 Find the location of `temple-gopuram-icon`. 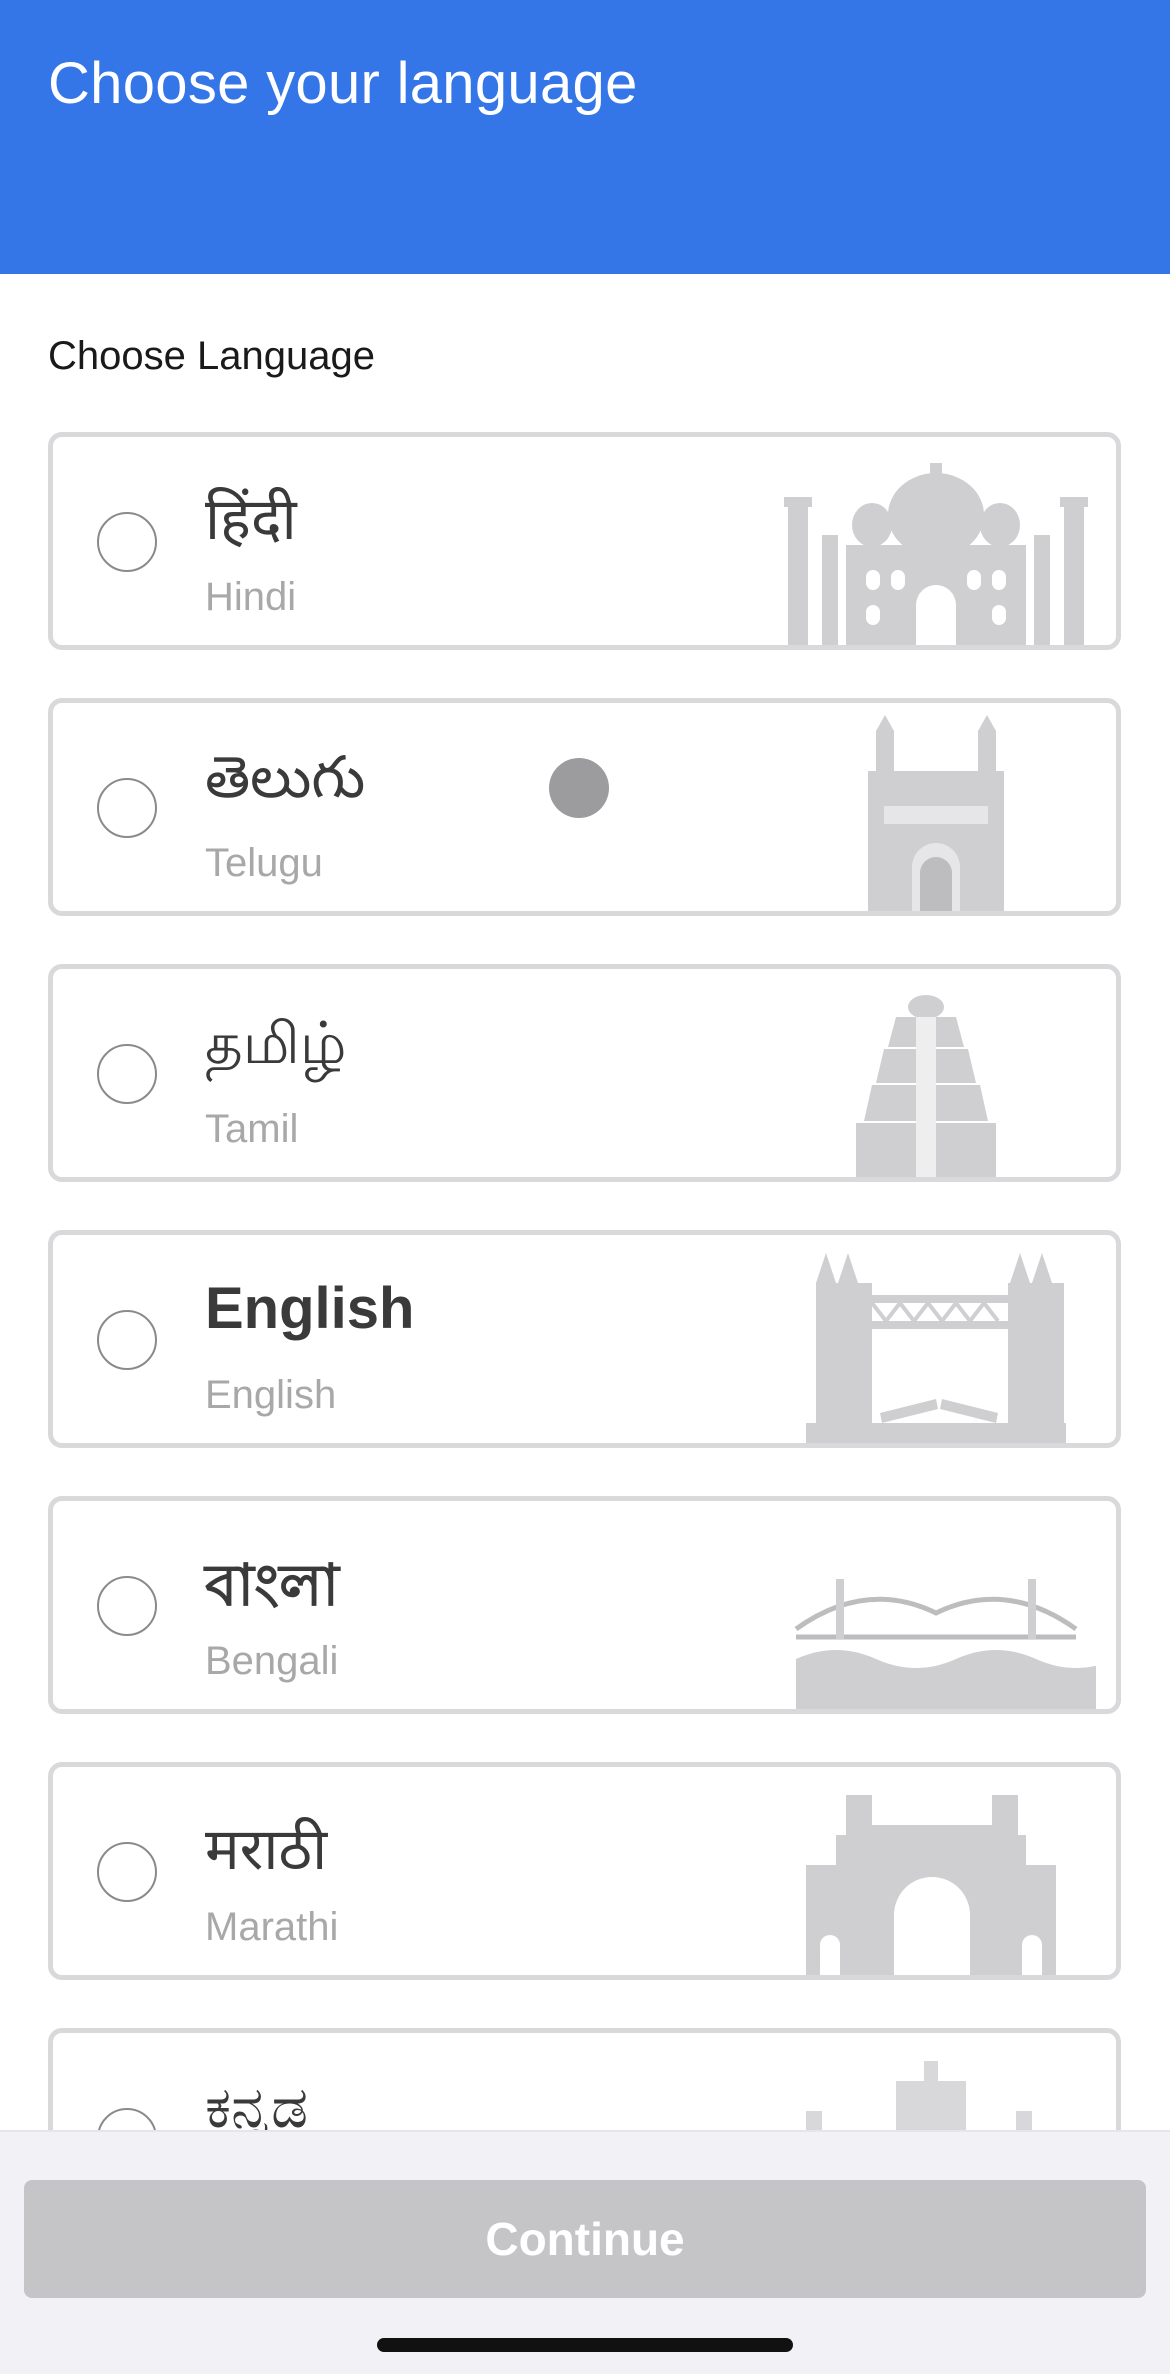

temple-gopuram-icon is located at coordinates (926, 1086).